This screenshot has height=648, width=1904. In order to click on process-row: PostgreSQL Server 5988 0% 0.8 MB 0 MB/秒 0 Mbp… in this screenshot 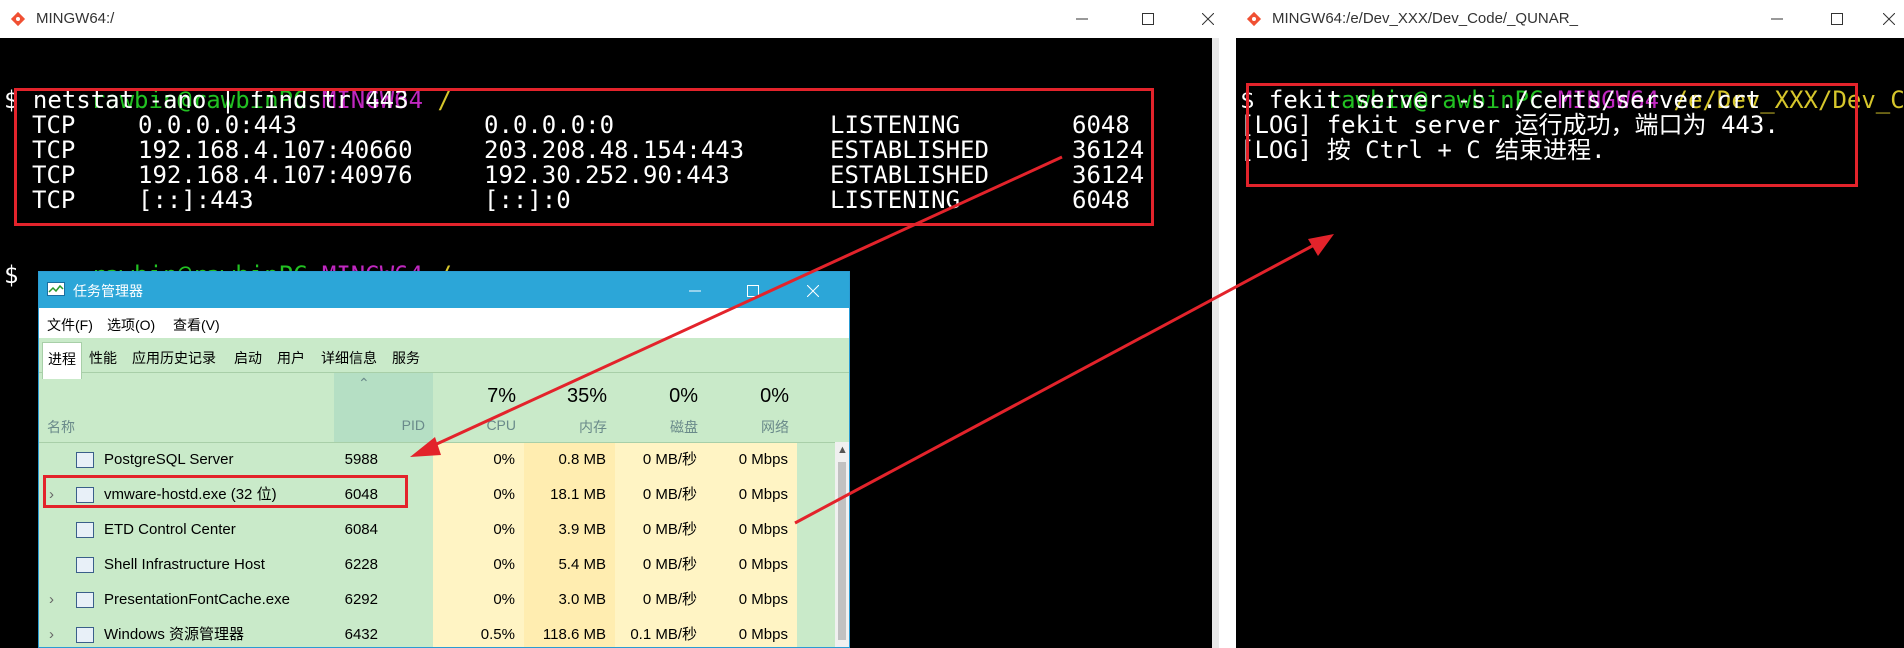, I will do `click(437, 459)`.